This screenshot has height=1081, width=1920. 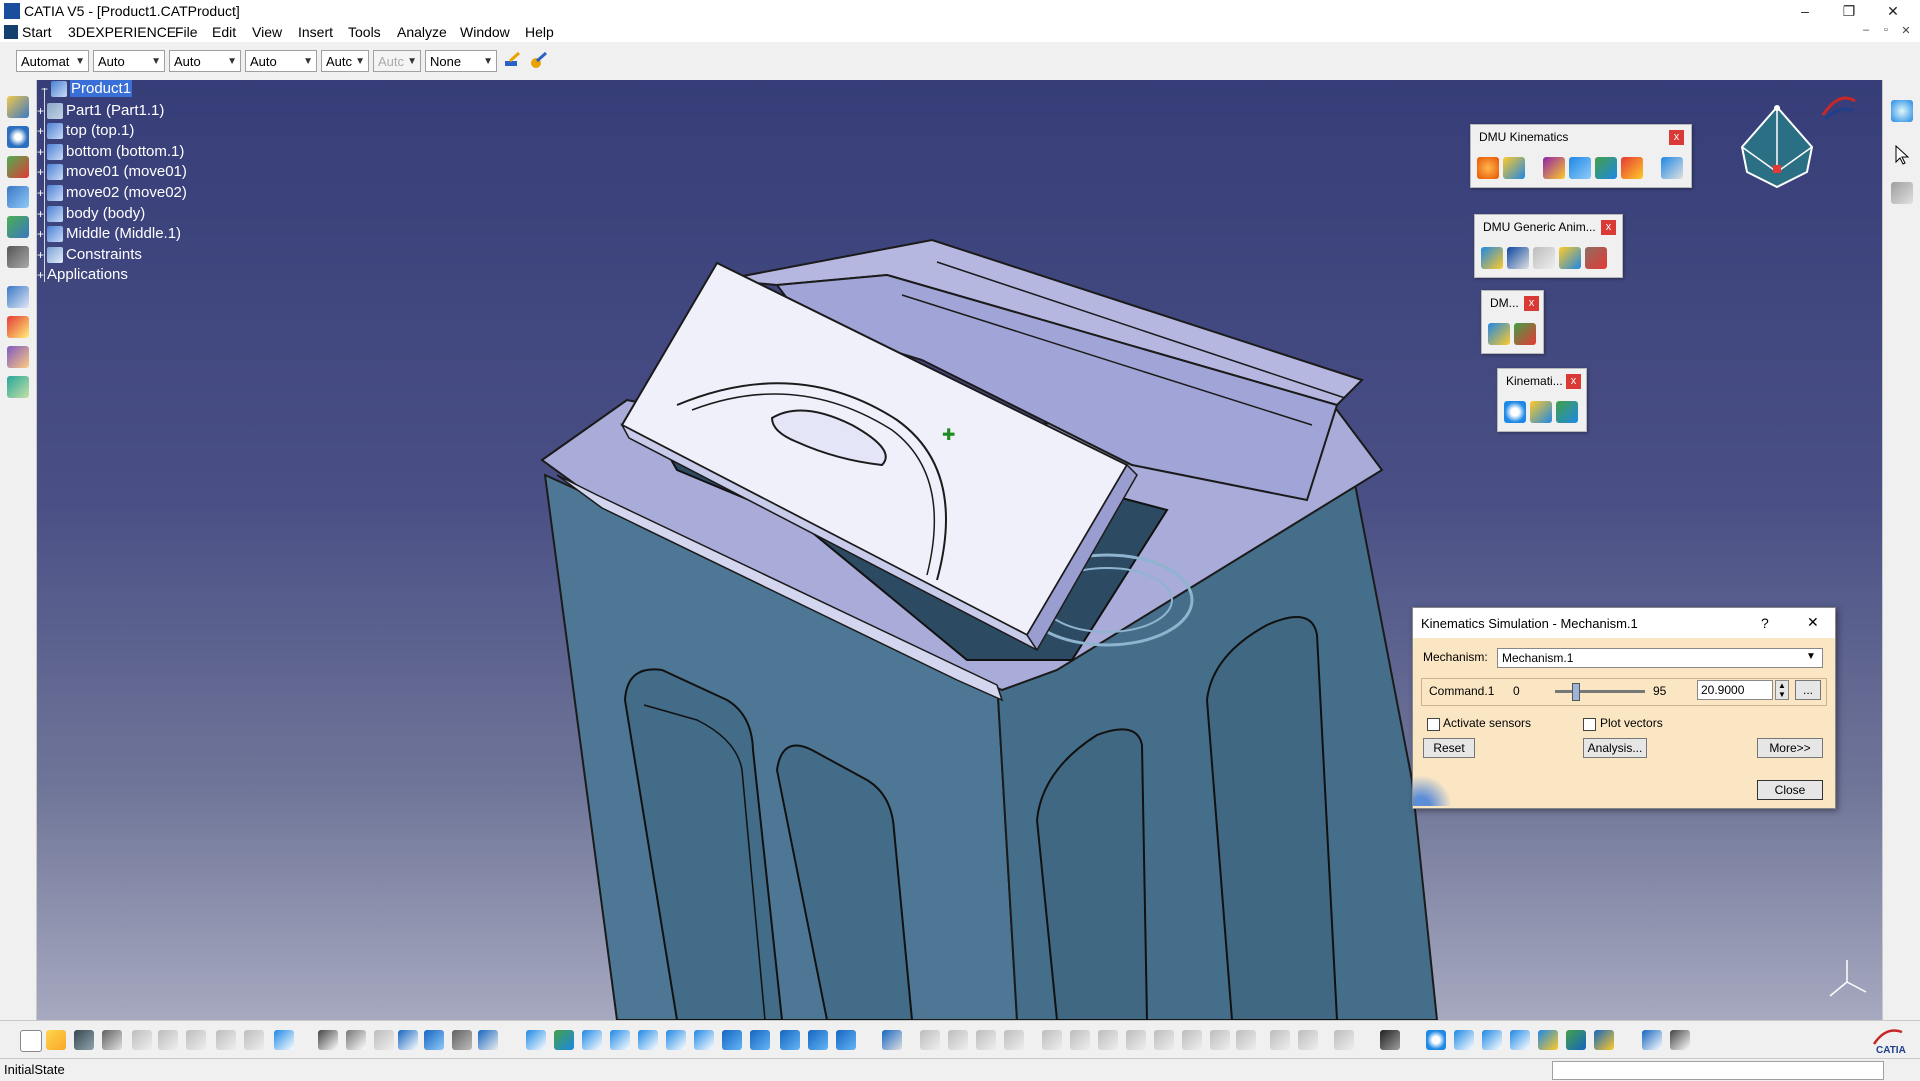 What do you see at coordinates (52, 61) in the screenshot?
I see `fill-color-combo: Automat ▼` at bounding box center [52, 61].